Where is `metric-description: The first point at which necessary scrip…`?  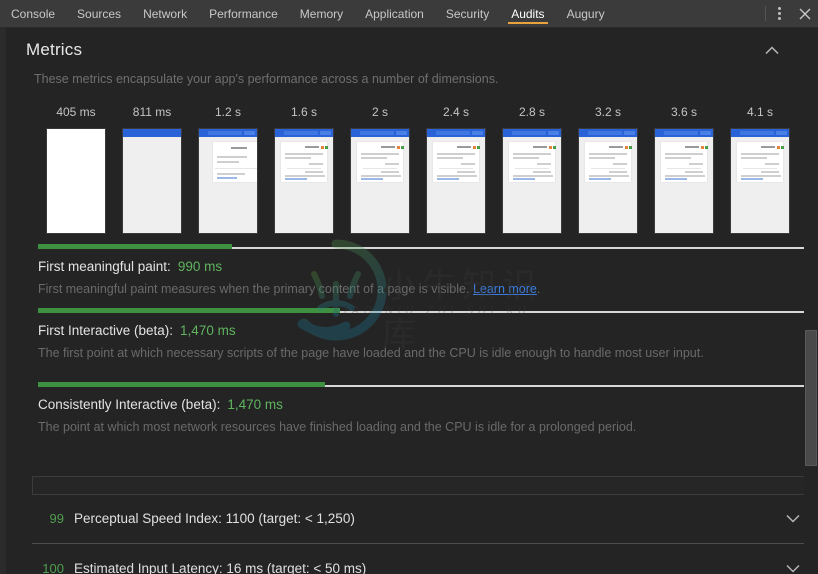 metric-description: The first point at which necessary scrip… is located at coordinates (425, 353).